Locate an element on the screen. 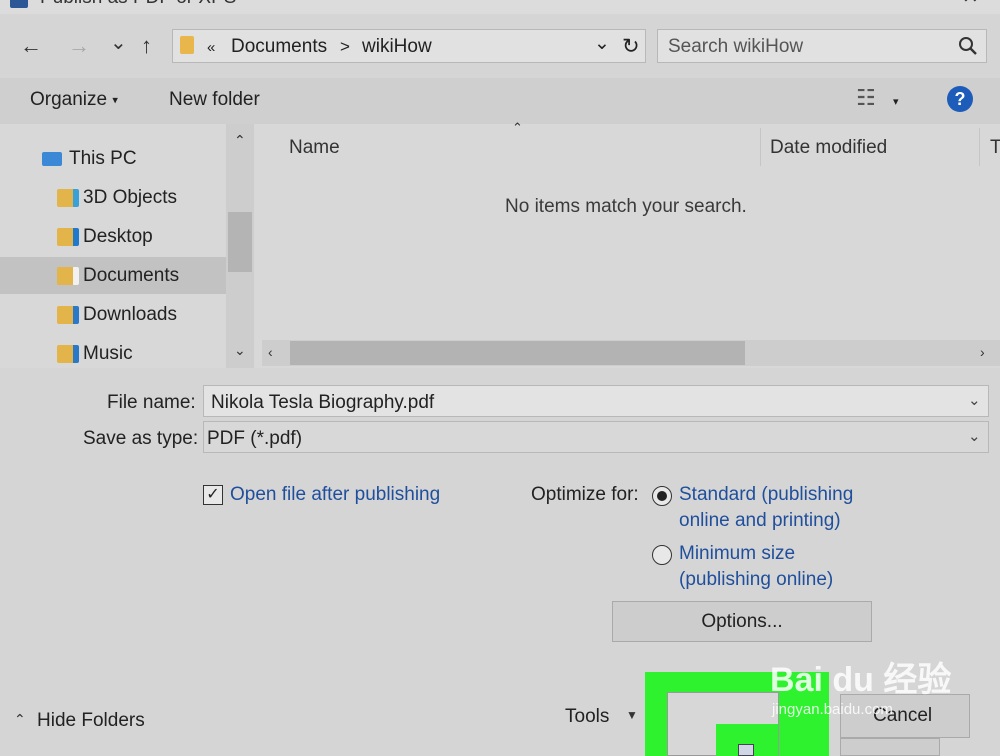  view-options-icon: ☷ is located at coordinates (866, 98).